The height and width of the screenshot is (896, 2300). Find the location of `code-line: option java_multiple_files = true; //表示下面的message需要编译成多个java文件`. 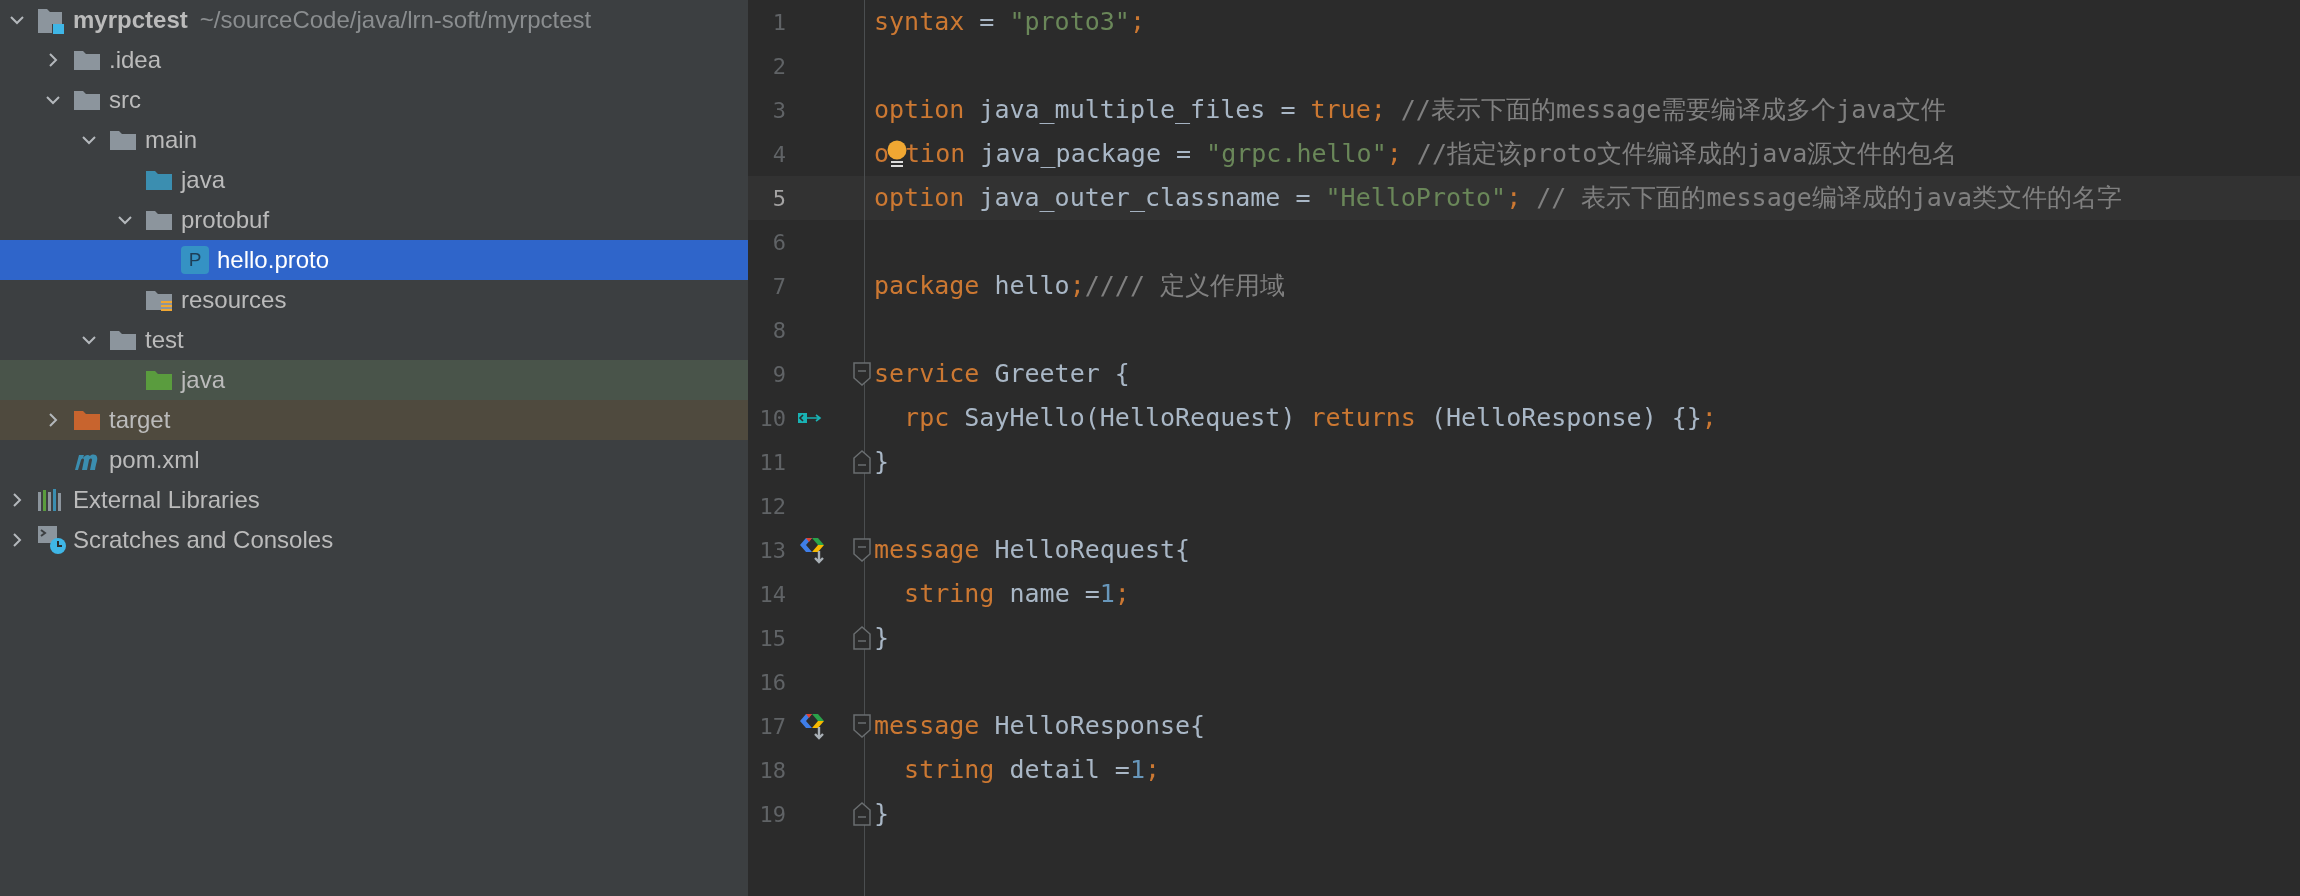

code-line: option java_multiple_files = true; //表示下面的message需要编译成多个java文件 is located at coordinates (1410, 110).